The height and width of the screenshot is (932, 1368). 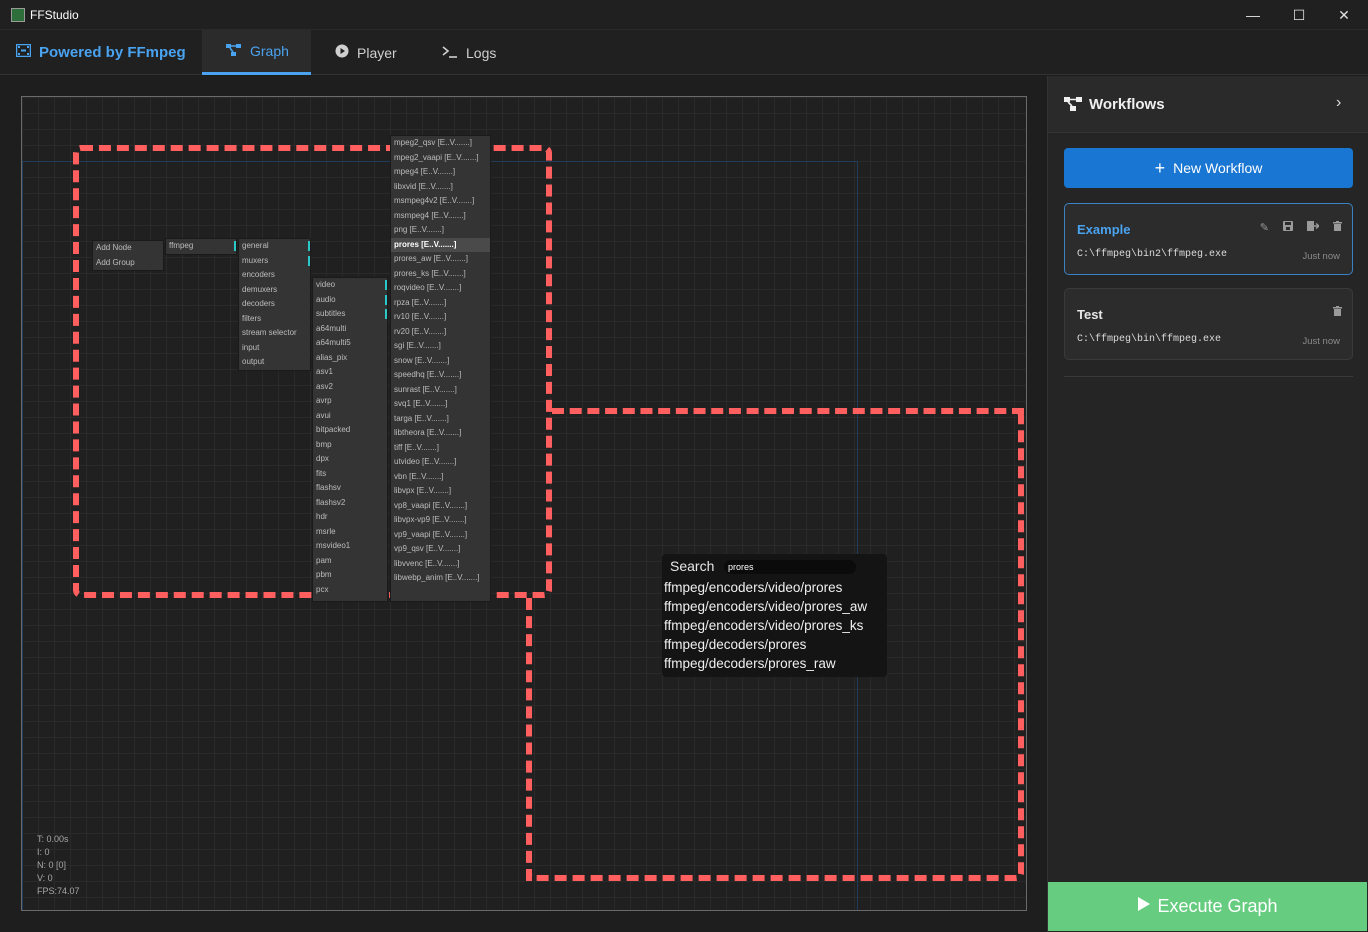 What do you see at coordinates (350, 300) in the screenshot?
I see `menu-item: audio` at bounding box center [350, 300].